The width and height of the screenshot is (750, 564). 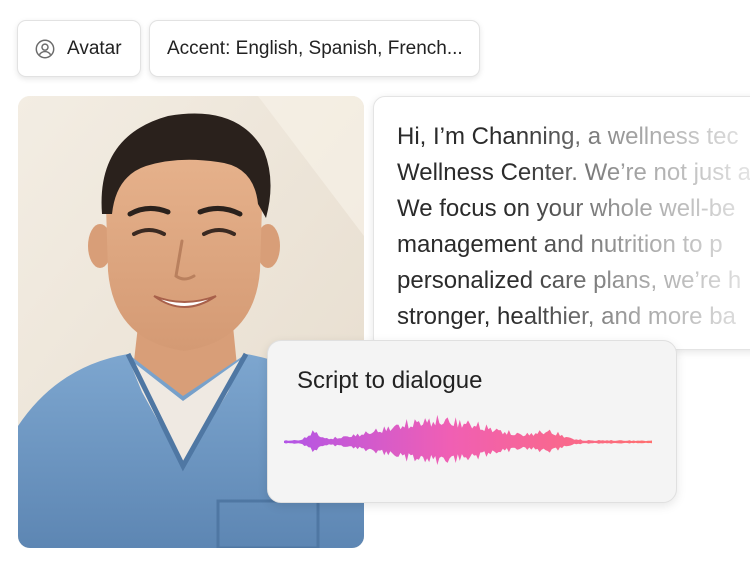 What do you see at coordinates (390, 380) in the screenshot?
I see `dialogue-title: Script to dialogue` at bounding box center [390, 380].